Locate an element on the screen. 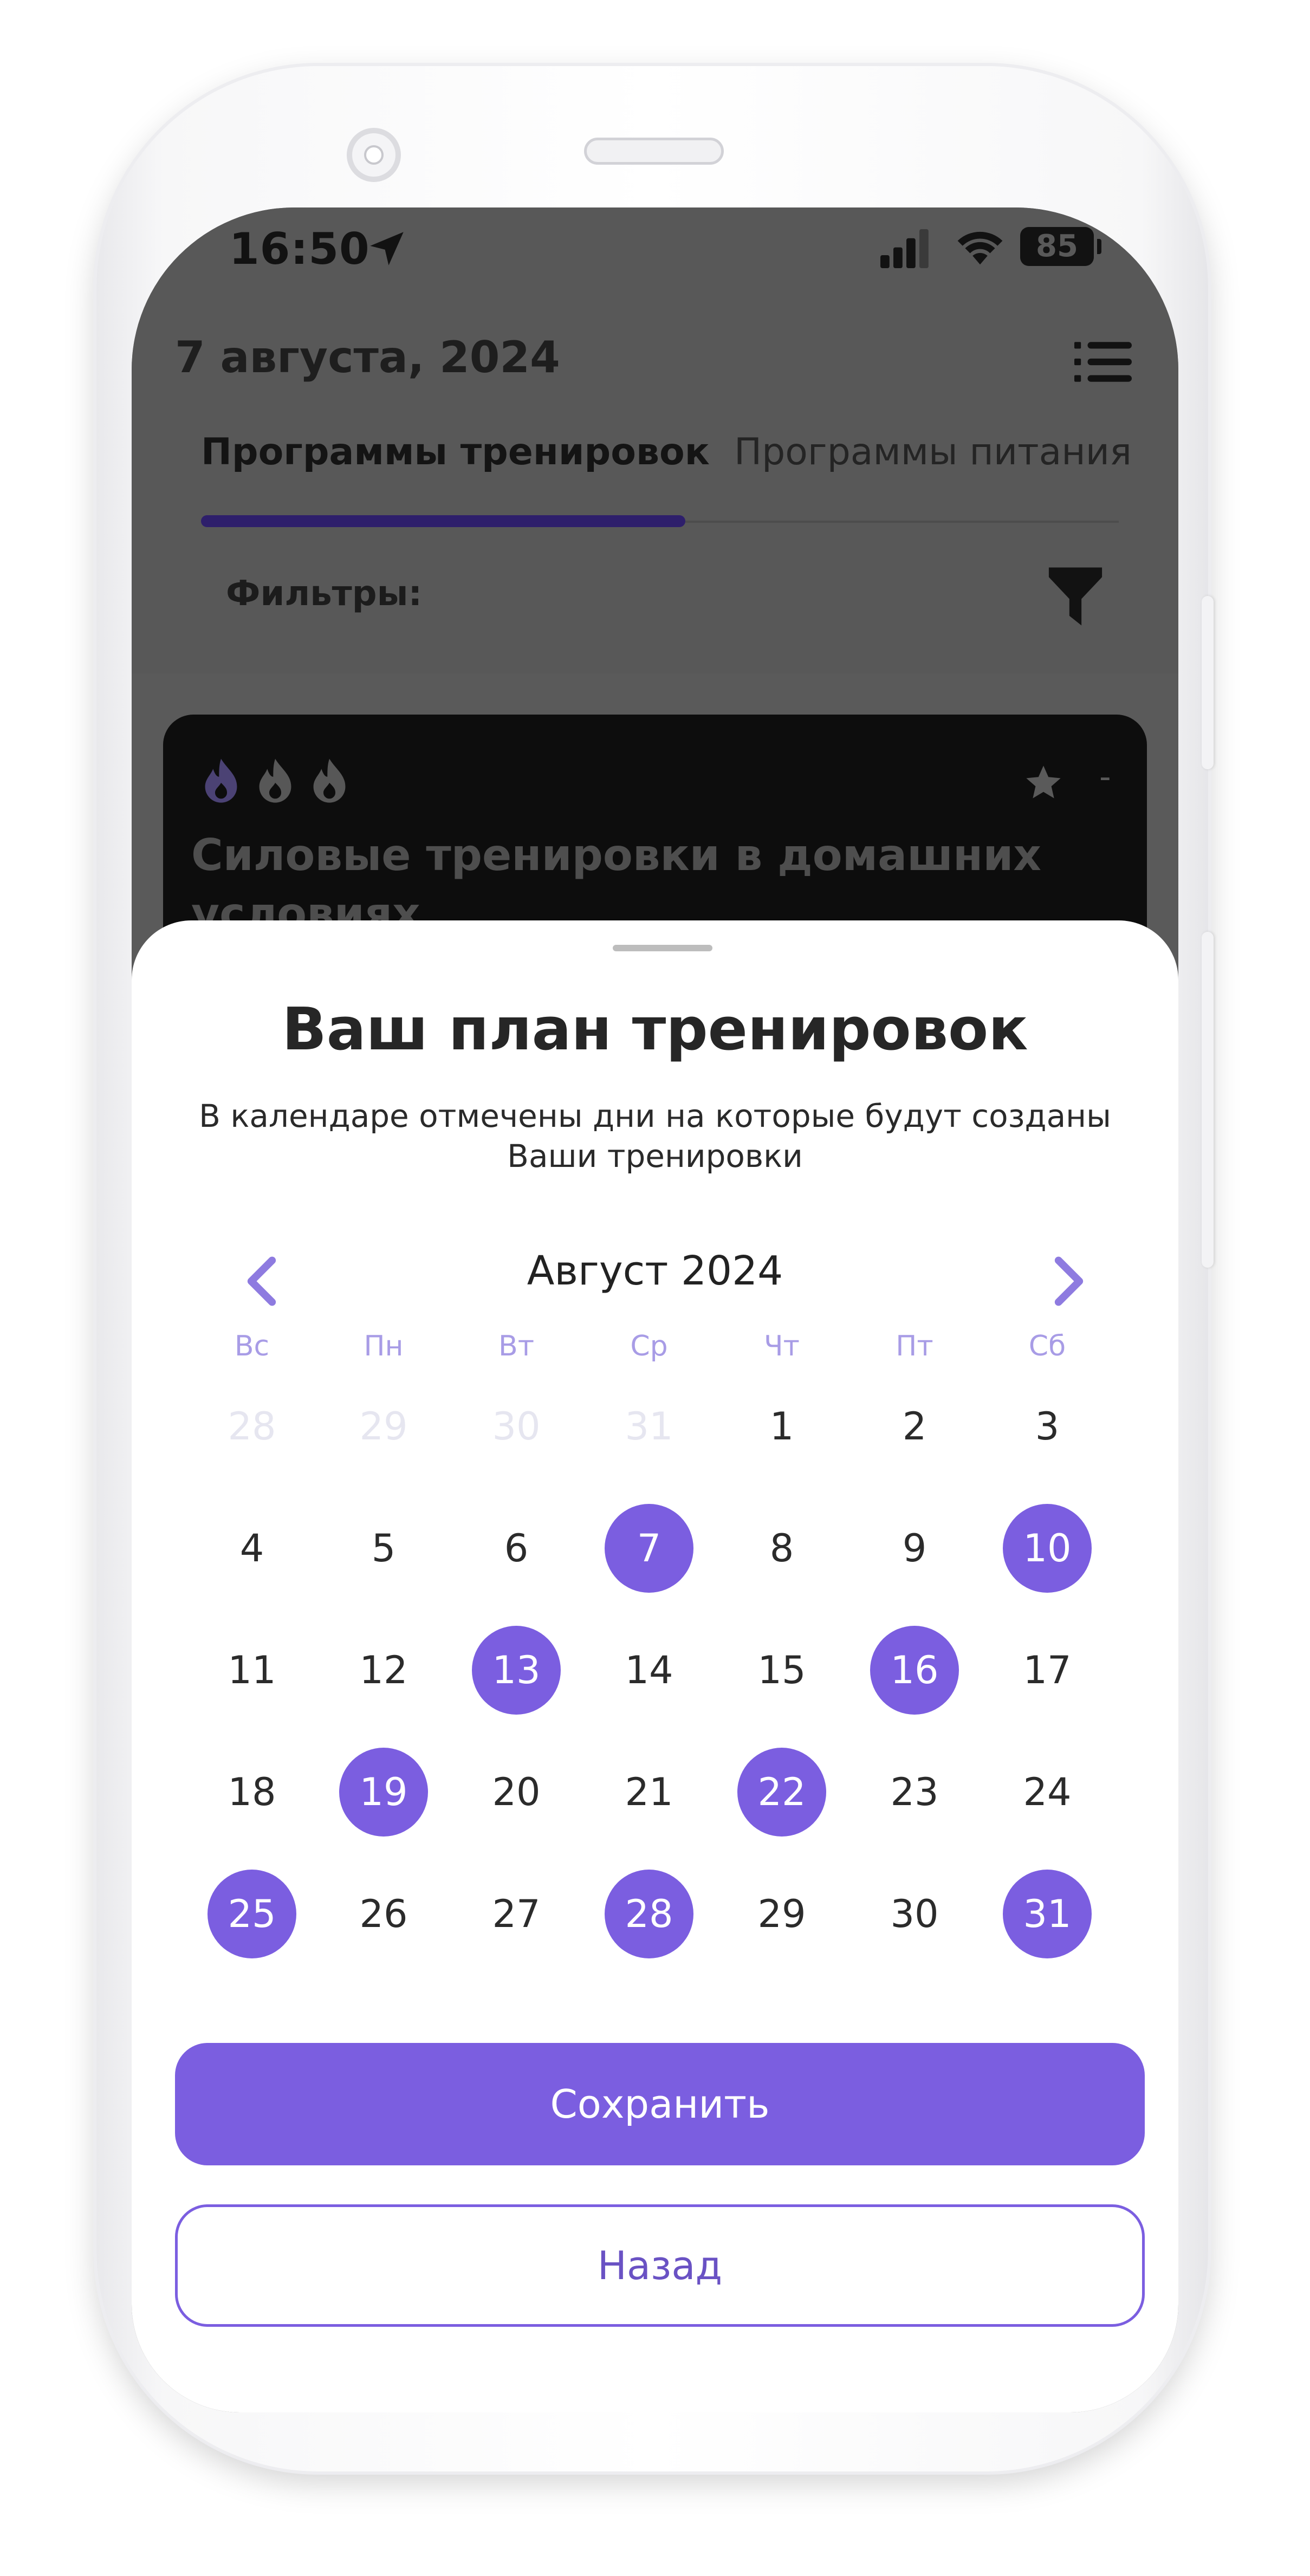  calendar-day-selected: 19 is located at coordinates (383, 1792).